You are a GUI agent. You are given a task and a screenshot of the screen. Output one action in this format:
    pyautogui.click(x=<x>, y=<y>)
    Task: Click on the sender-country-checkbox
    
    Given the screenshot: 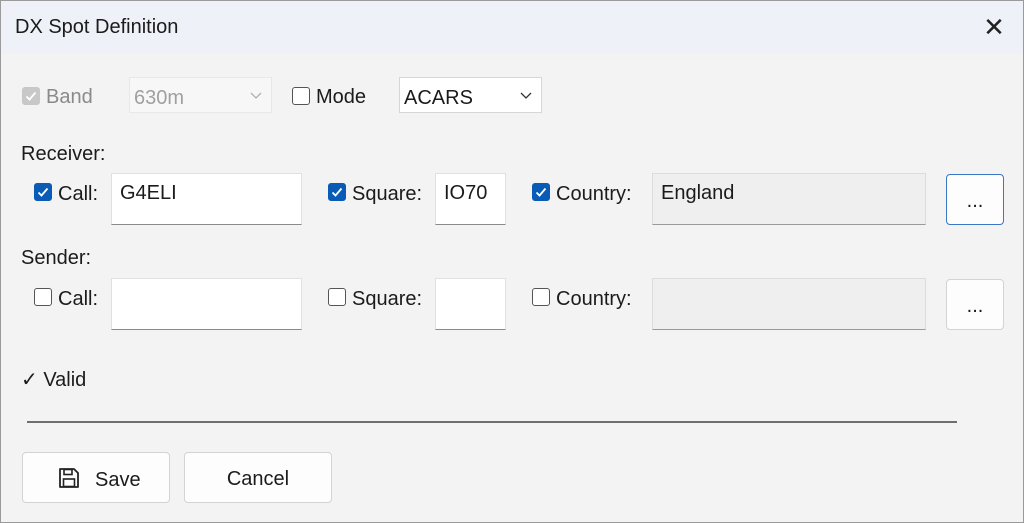 What is the action you would take?
    pyautogui.click(x=541, y=297)
    